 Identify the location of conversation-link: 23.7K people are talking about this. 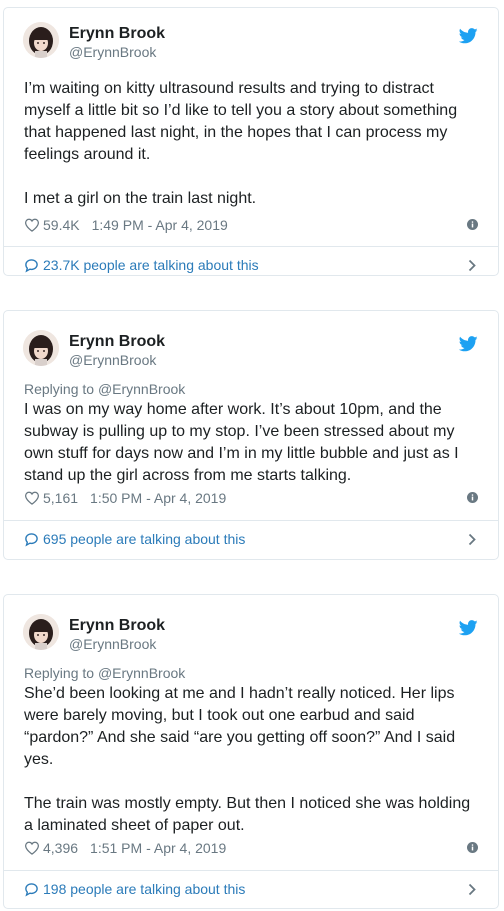
(251, 265).